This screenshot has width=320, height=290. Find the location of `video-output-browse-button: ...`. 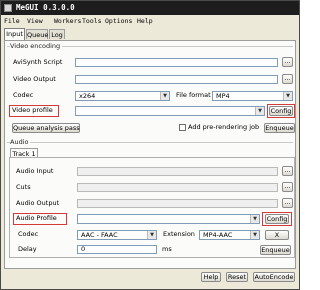

video-output-browse-button: ... is located at coordinates (287, 79).